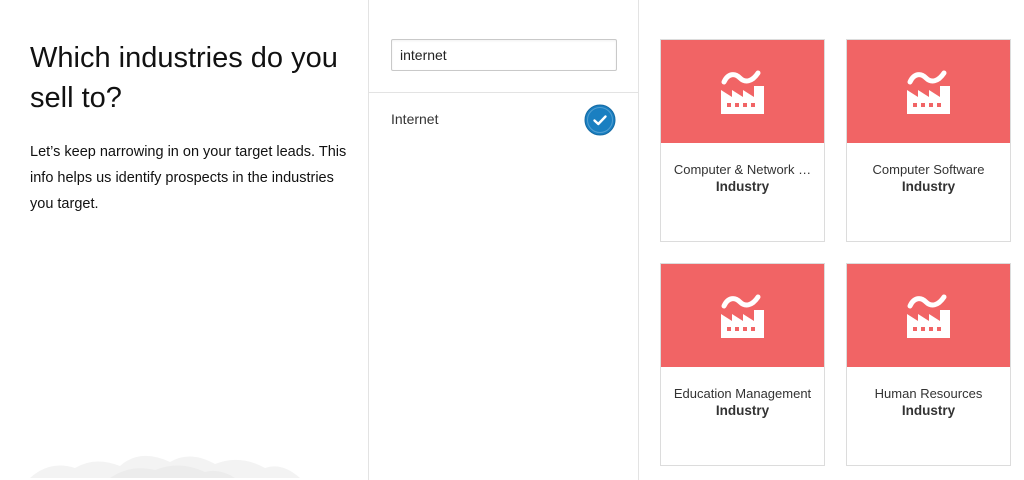 The height and width of the screenshot is (480, 1024). I want to click on industry-card: Computer Software Industry, so click(928, 140).